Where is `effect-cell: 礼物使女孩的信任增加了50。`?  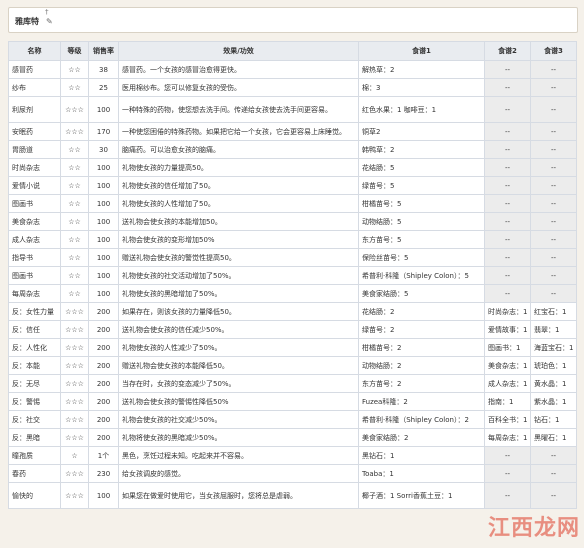
effect-cell: 礼物使女孩的信任增加了50。 is located at coordinates (238, 185).